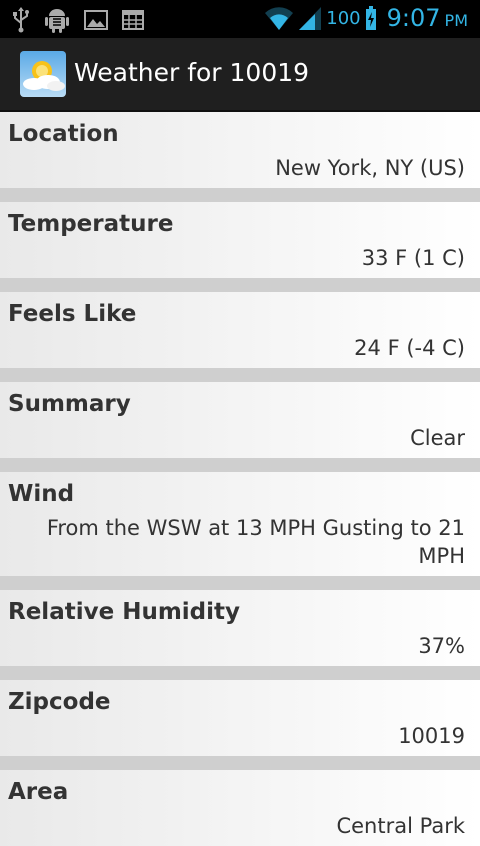  I want to click on signal-icon, so click(310, 18).